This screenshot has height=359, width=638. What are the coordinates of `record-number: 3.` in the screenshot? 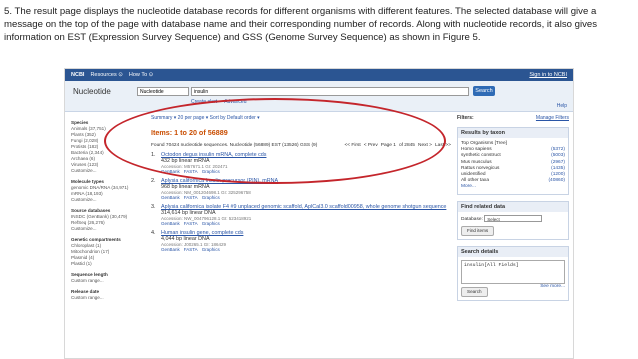 It's located at (153, 207).